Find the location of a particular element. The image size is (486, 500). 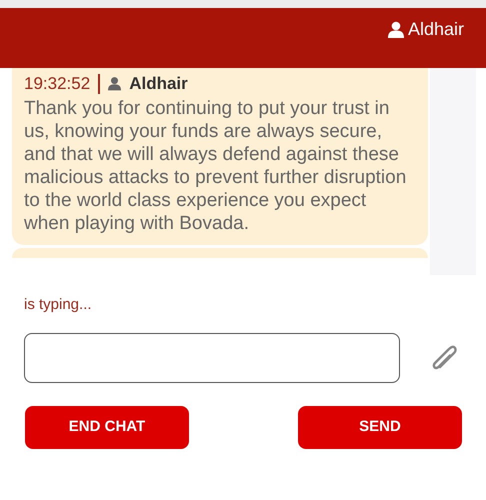

user-name: Aldhair is located at coordinates (436, 29).